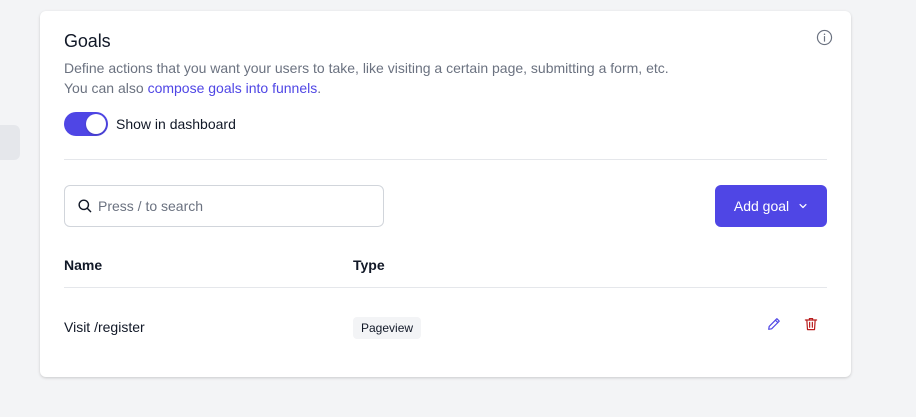 The image size is (916, 417). Describe the element at coordinates (87, 41) in the screenshot. I see `section-title: Goals` at that location.